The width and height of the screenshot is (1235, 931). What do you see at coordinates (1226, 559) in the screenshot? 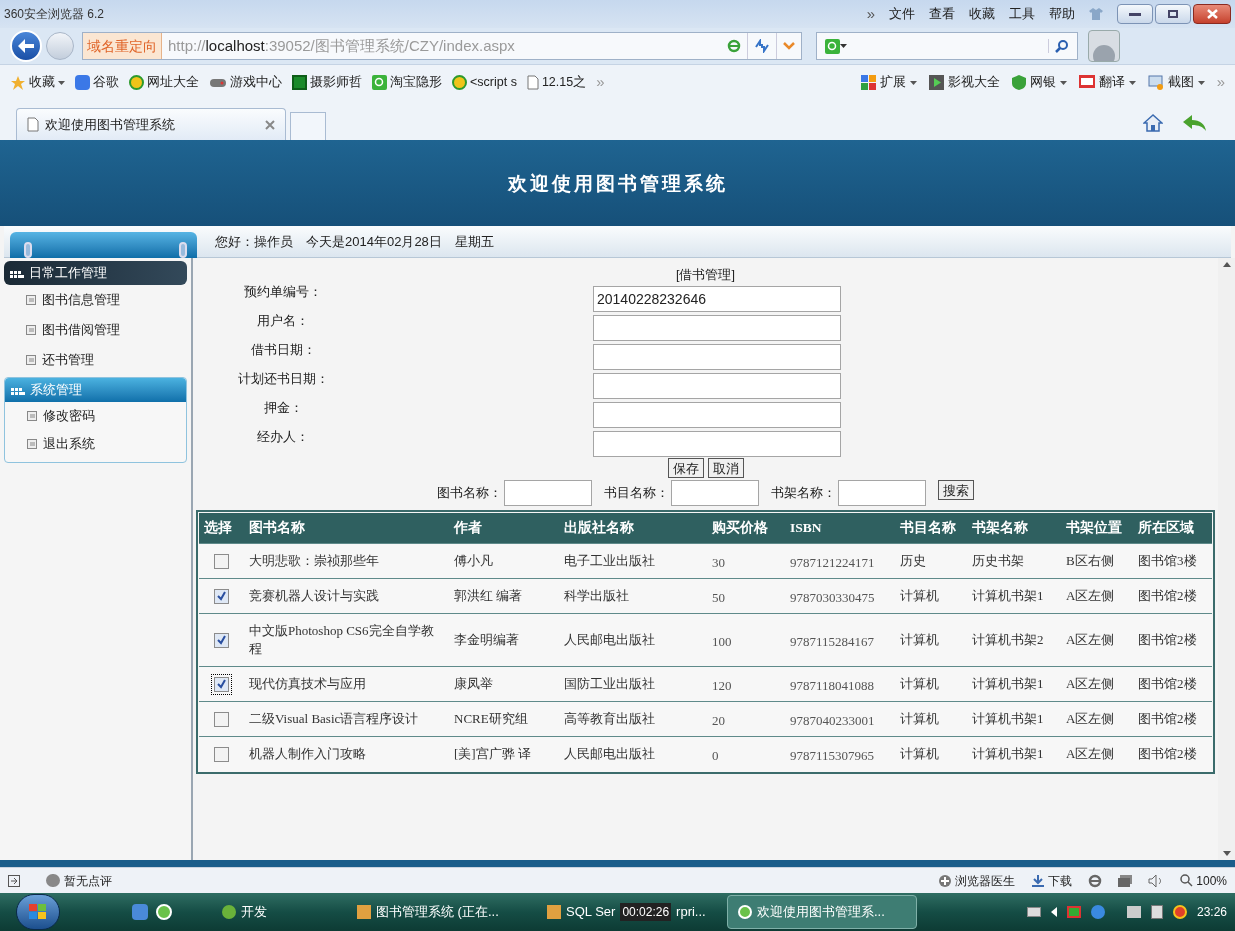
I see `scrollbar` at bounding box center [1226, 559].